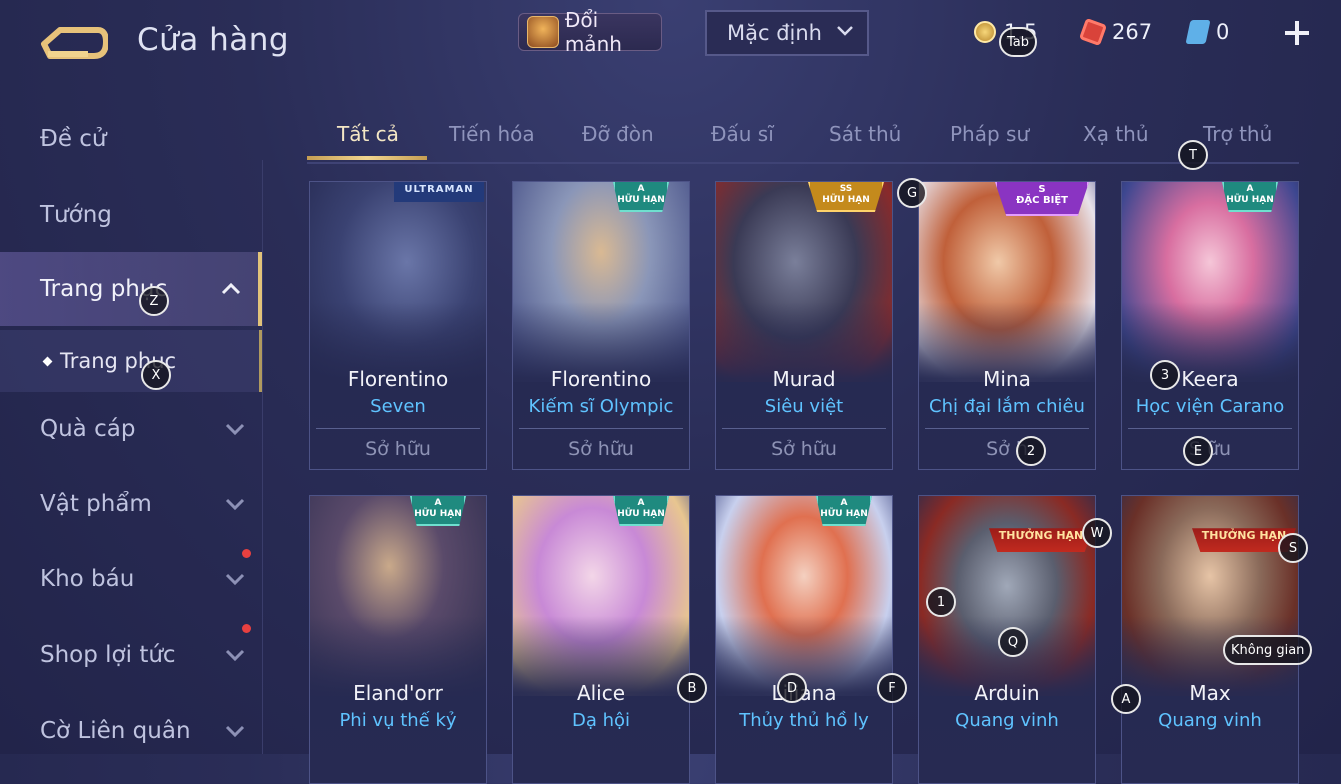 This screenshot has width=1341, height=784. Describe the element at coordinates (1132, 32) in the screenshot. I see `ruby-value: 267` at that location.